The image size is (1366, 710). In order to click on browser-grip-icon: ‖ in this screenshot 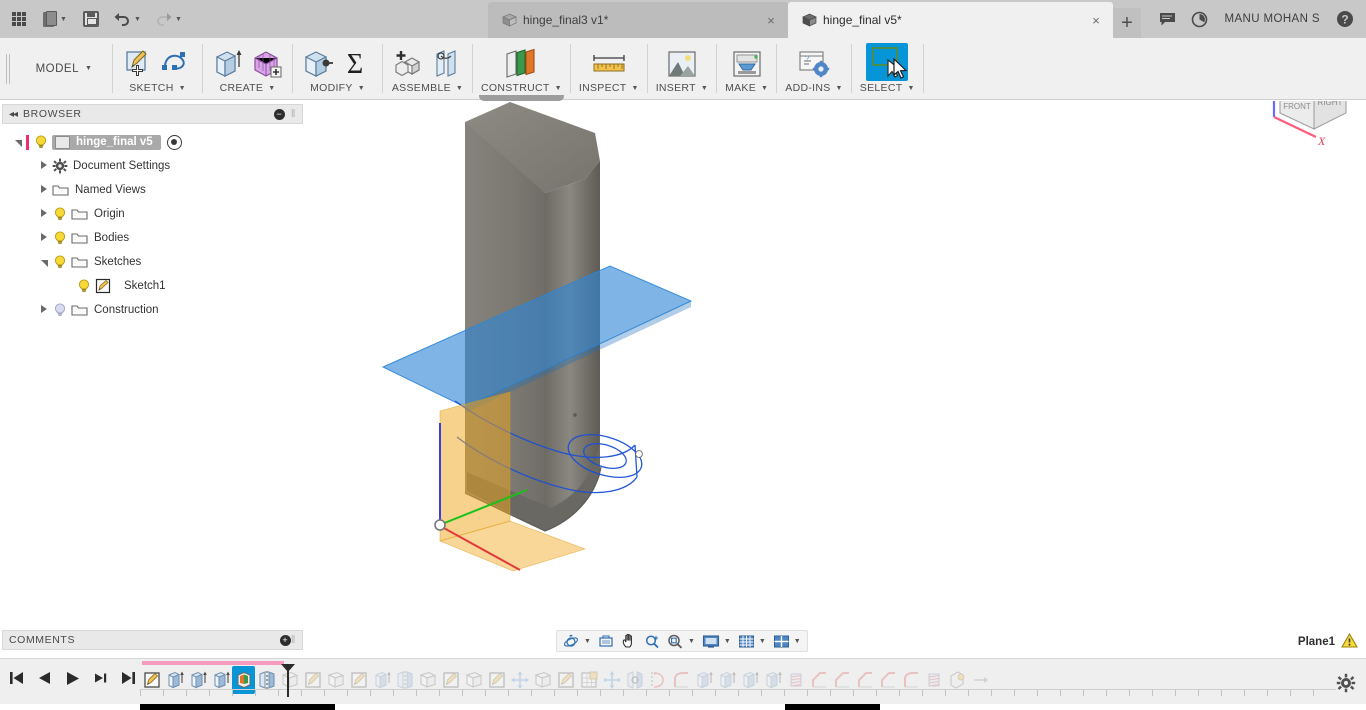, I will do `click(293, 114)`.